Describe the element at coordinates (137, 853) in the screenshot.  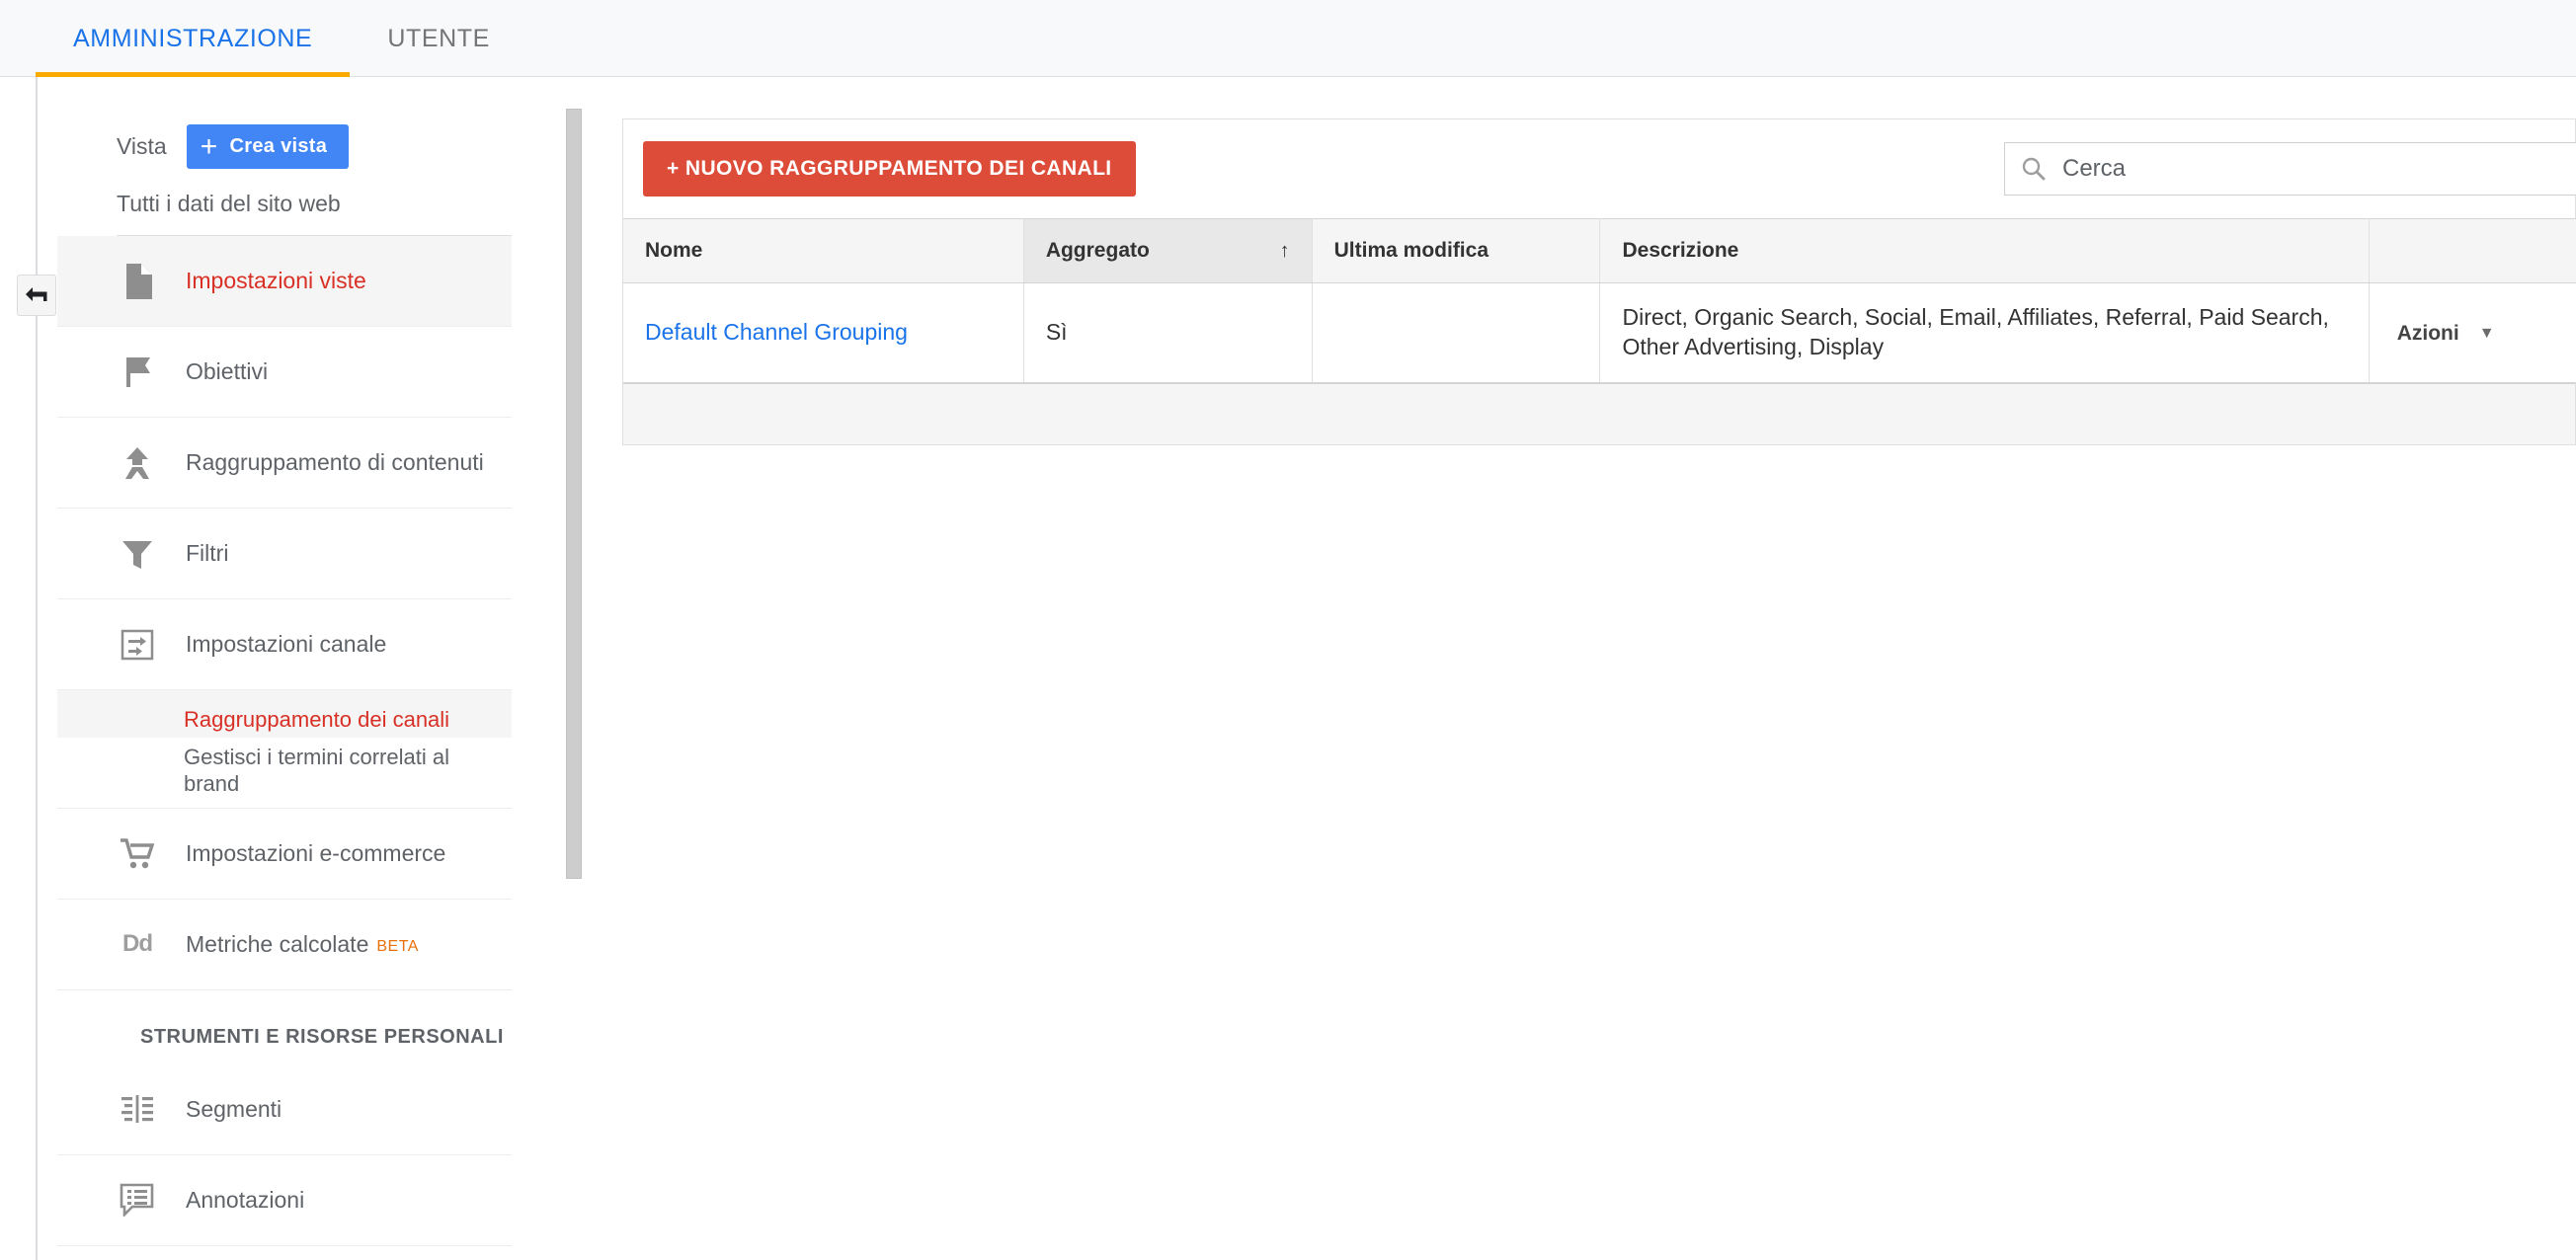
I see `cart-icon` at that location.